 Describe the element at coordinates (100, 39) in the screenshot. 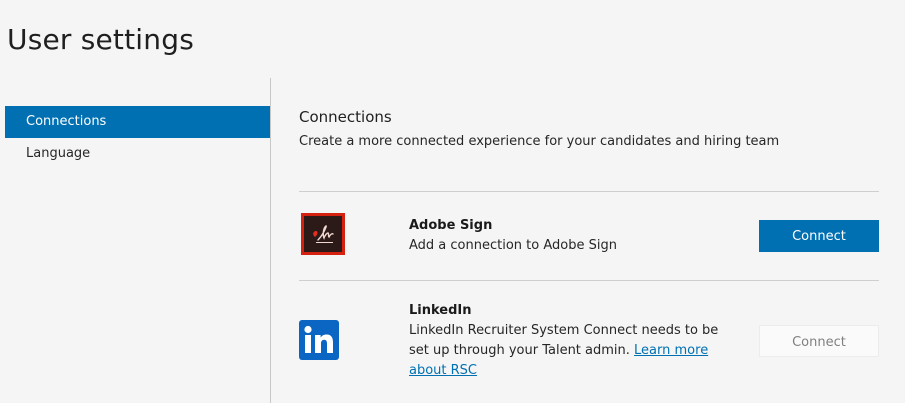

I see `page-title: User settings` at that location.